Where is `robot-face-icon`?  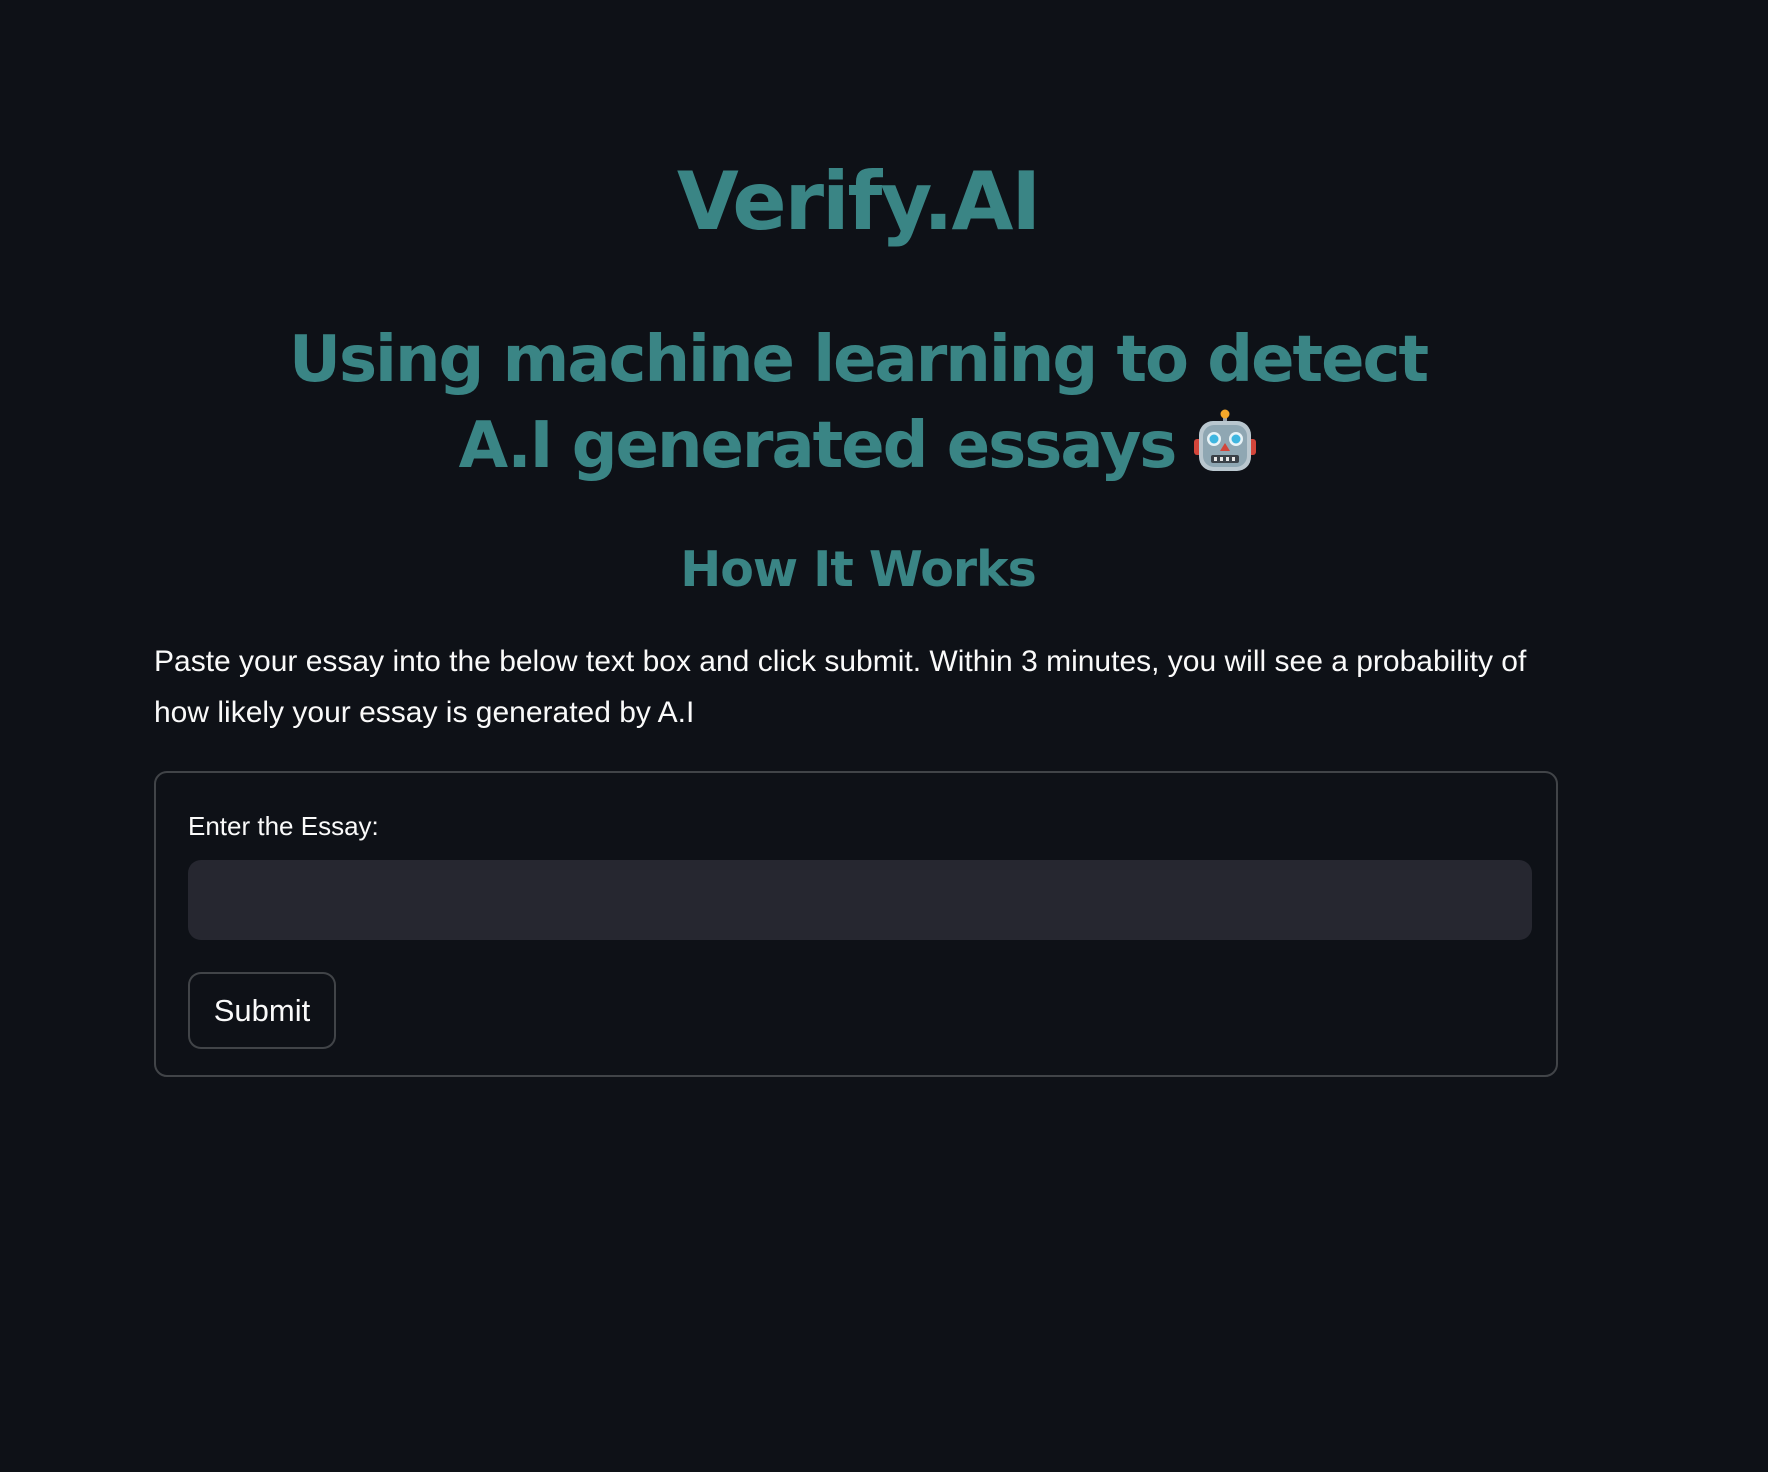 robot-face-icon is located at coordinates (1225, 440).